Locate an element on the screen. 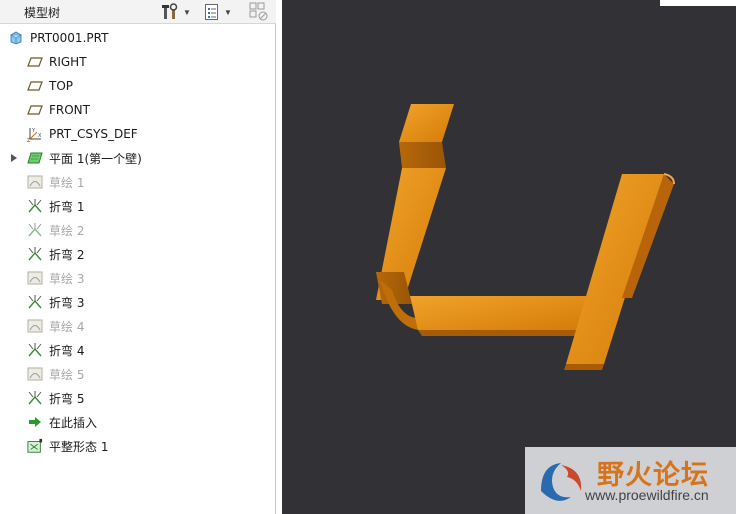 The width and height of the screenshot is (736, 514). tree-item-bend-1: 折弯 1 is located at coordinates (137, 206).